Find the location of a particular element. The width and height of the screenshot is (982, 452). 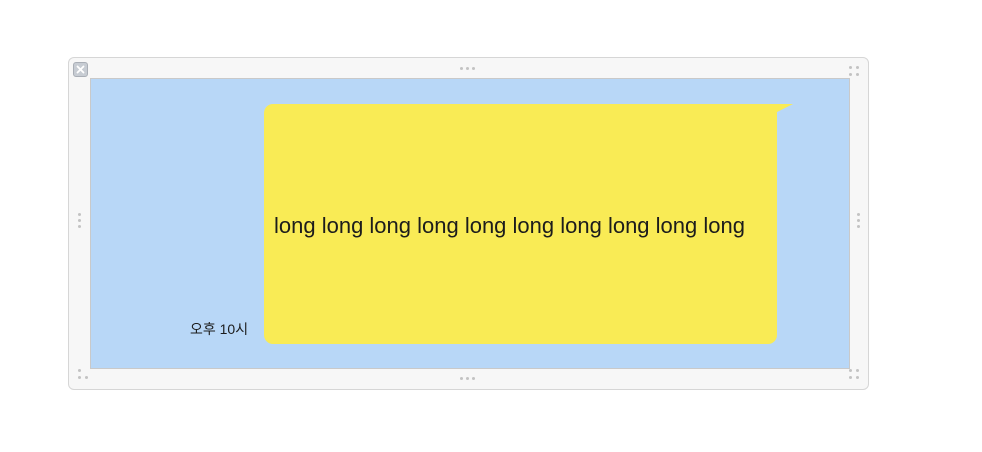

resize-handle-top-right is located at coordinates (854, 71).